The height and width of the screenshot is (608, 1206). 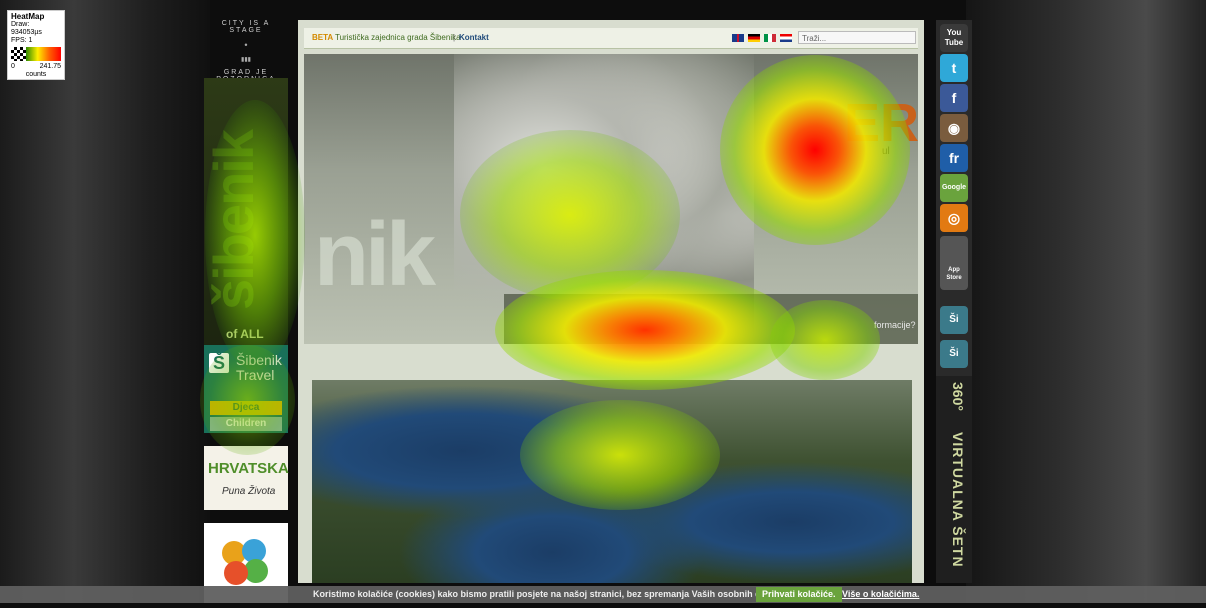 I want to click on vertical-logo-banner: šibenik of ALL, so click(x=244, y=215).